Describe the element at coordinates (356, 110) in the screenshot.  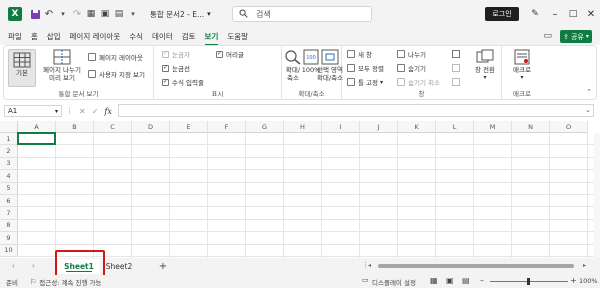
I see `formula-input` at that location.